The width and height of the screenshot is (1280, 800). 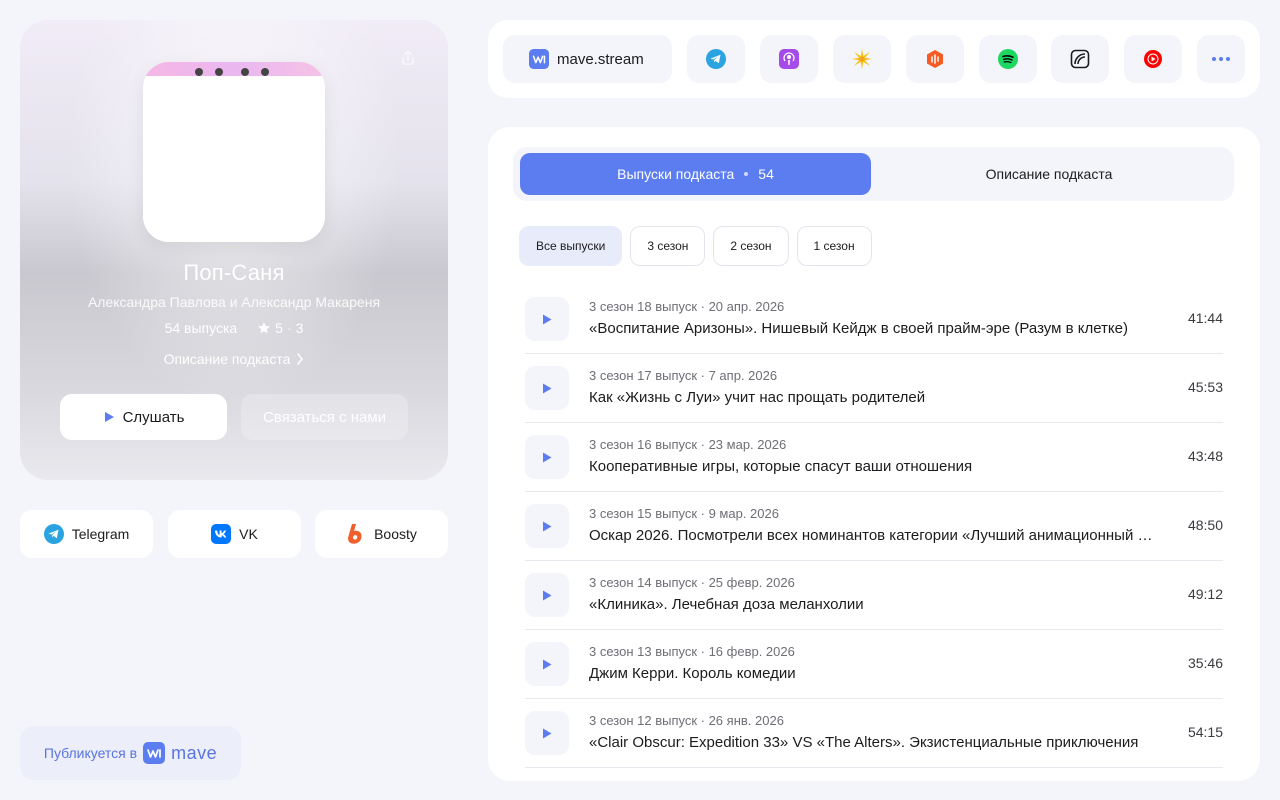 I want to click on tab-description-label: Описание подкаста, so click(x=1049, y=174).